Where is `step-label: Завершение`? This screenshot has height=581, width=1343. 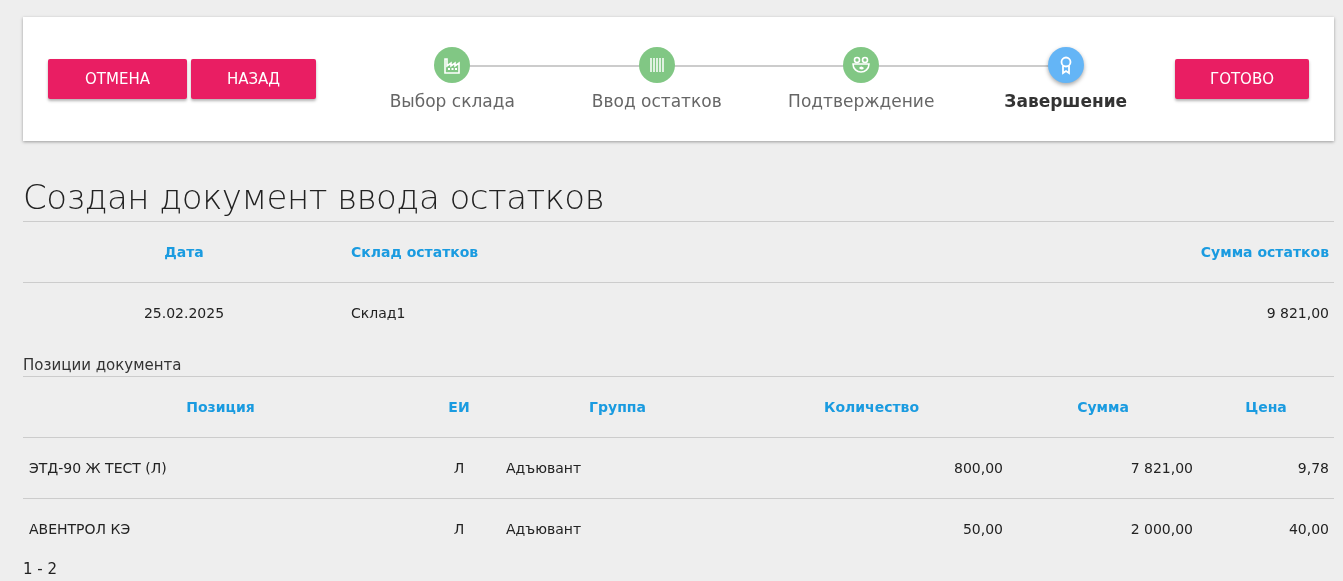 step-label: Завершение is located at coordinates (1066, 101).